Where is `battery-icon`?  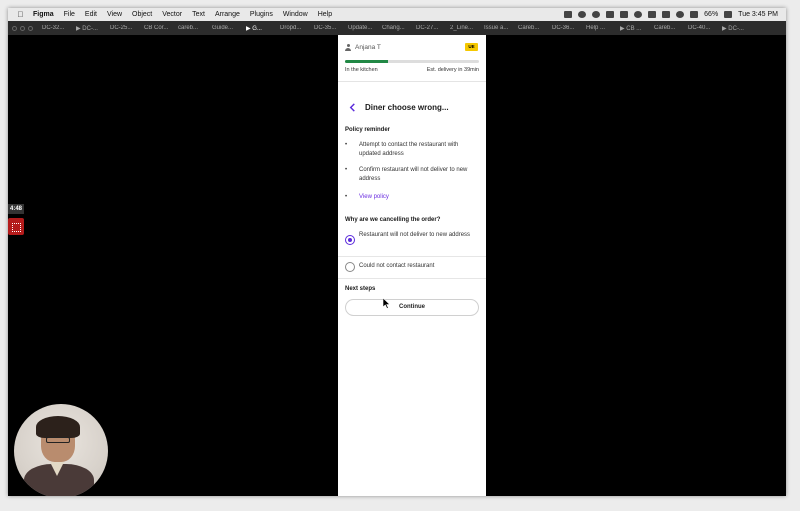 battery-icon is located at coordinates (728, 14).